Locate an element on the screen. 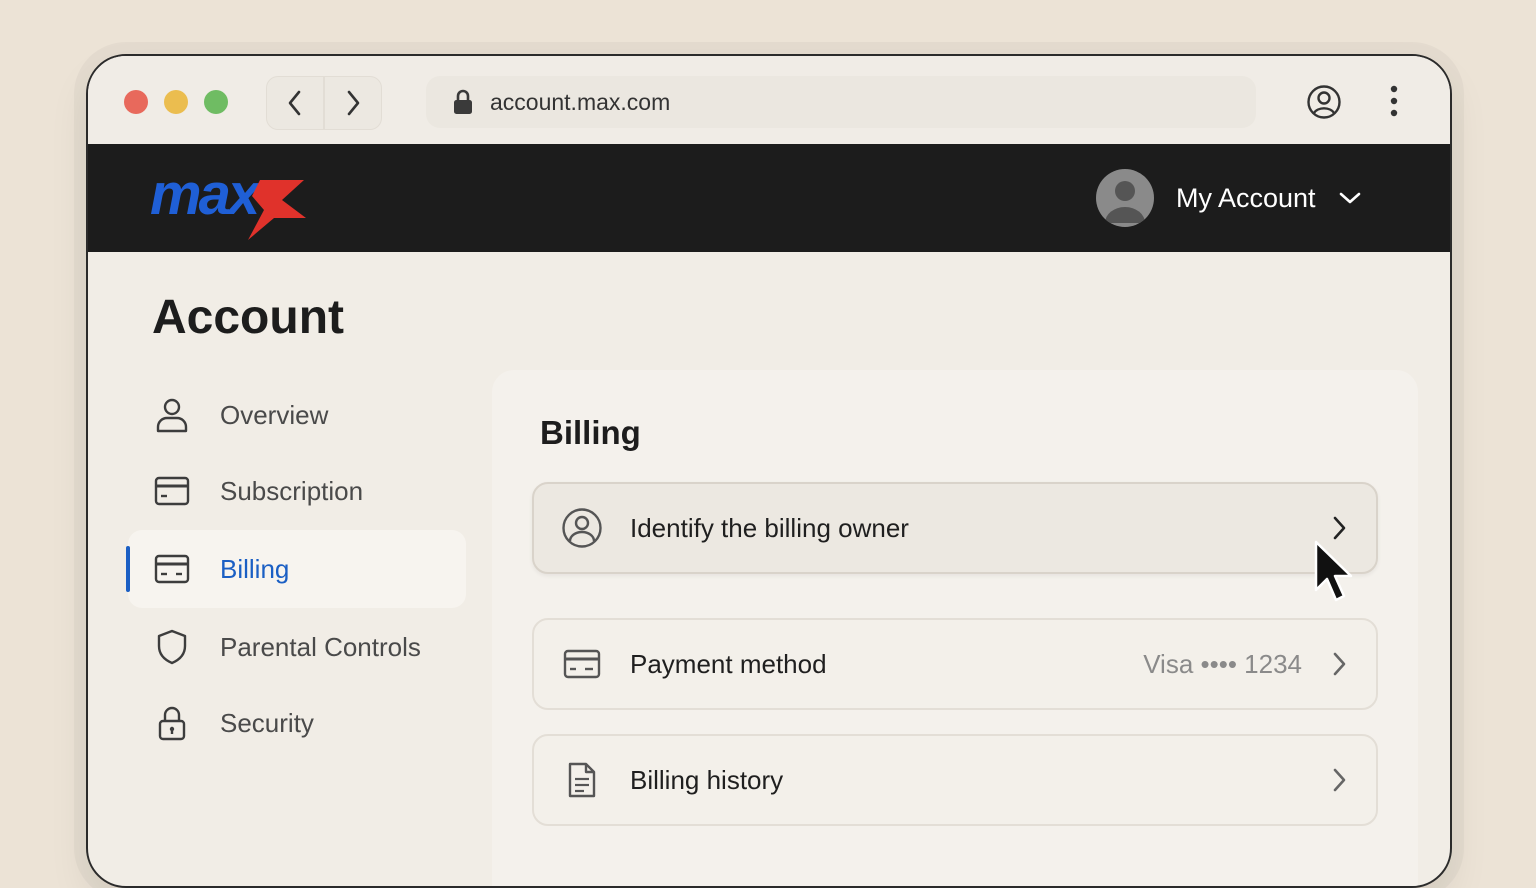 Image resolution: width=1536 pixels, height=888 pixels. browser-toolbar: account.max.com is located at coordinates (769, 100).